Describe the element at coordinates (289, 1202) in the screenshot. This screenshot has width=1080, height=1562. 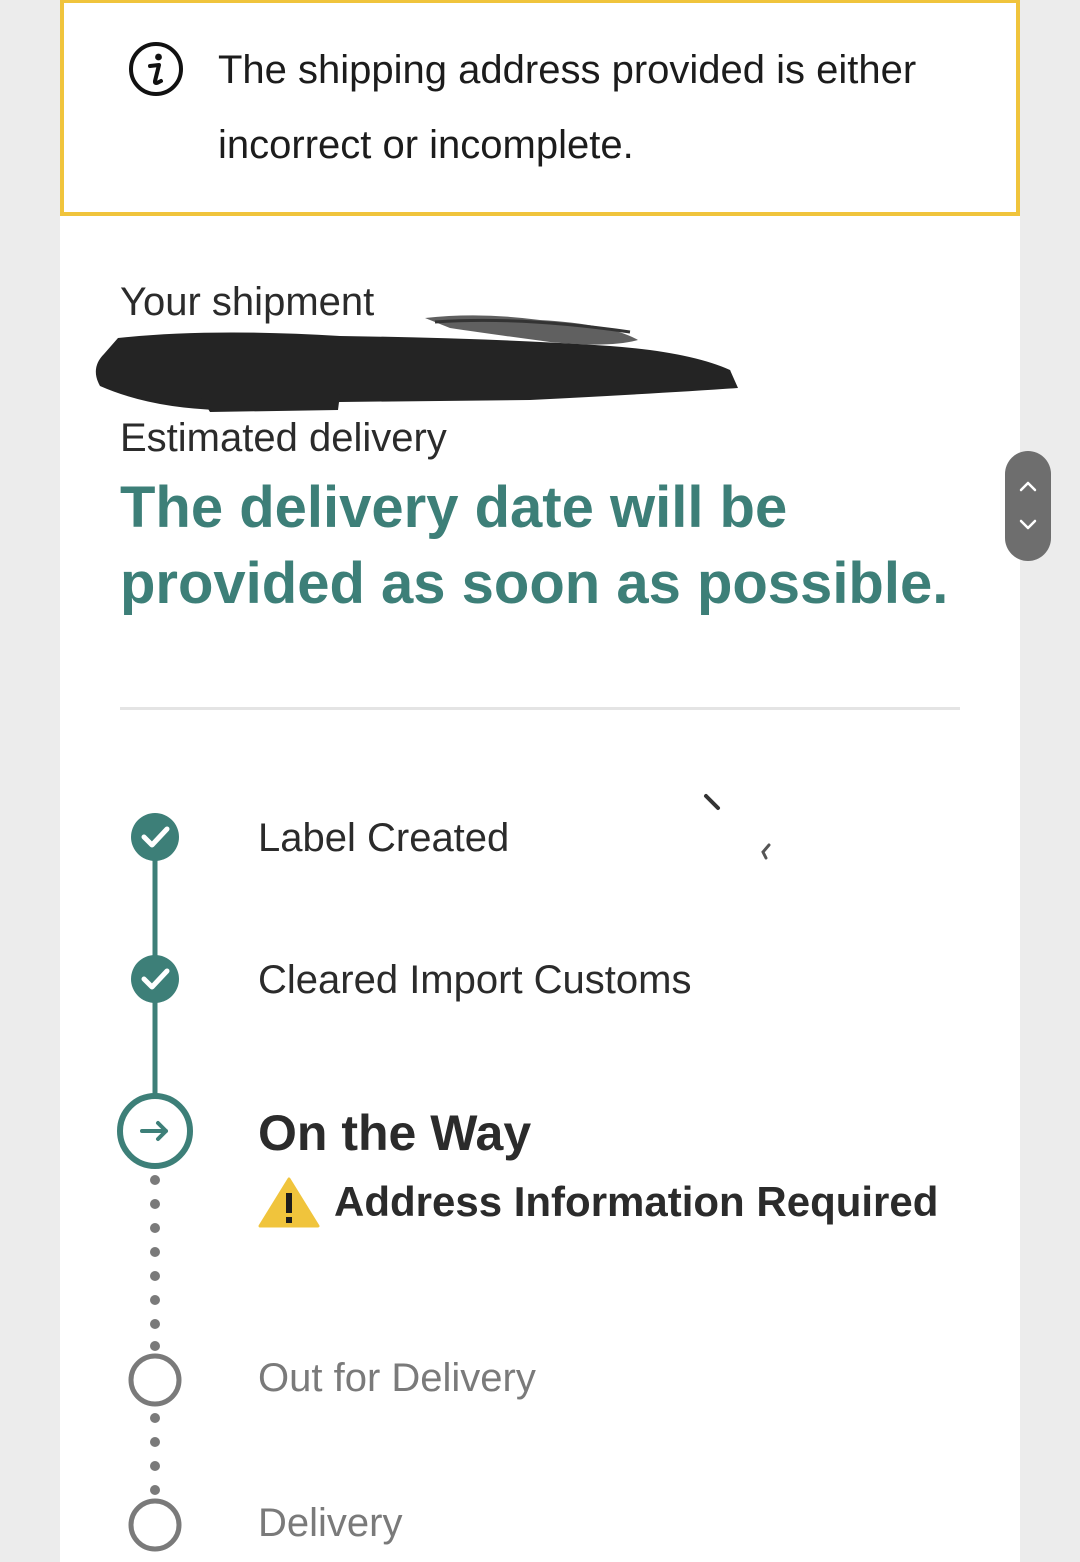
I see `warning-icon` at that location.